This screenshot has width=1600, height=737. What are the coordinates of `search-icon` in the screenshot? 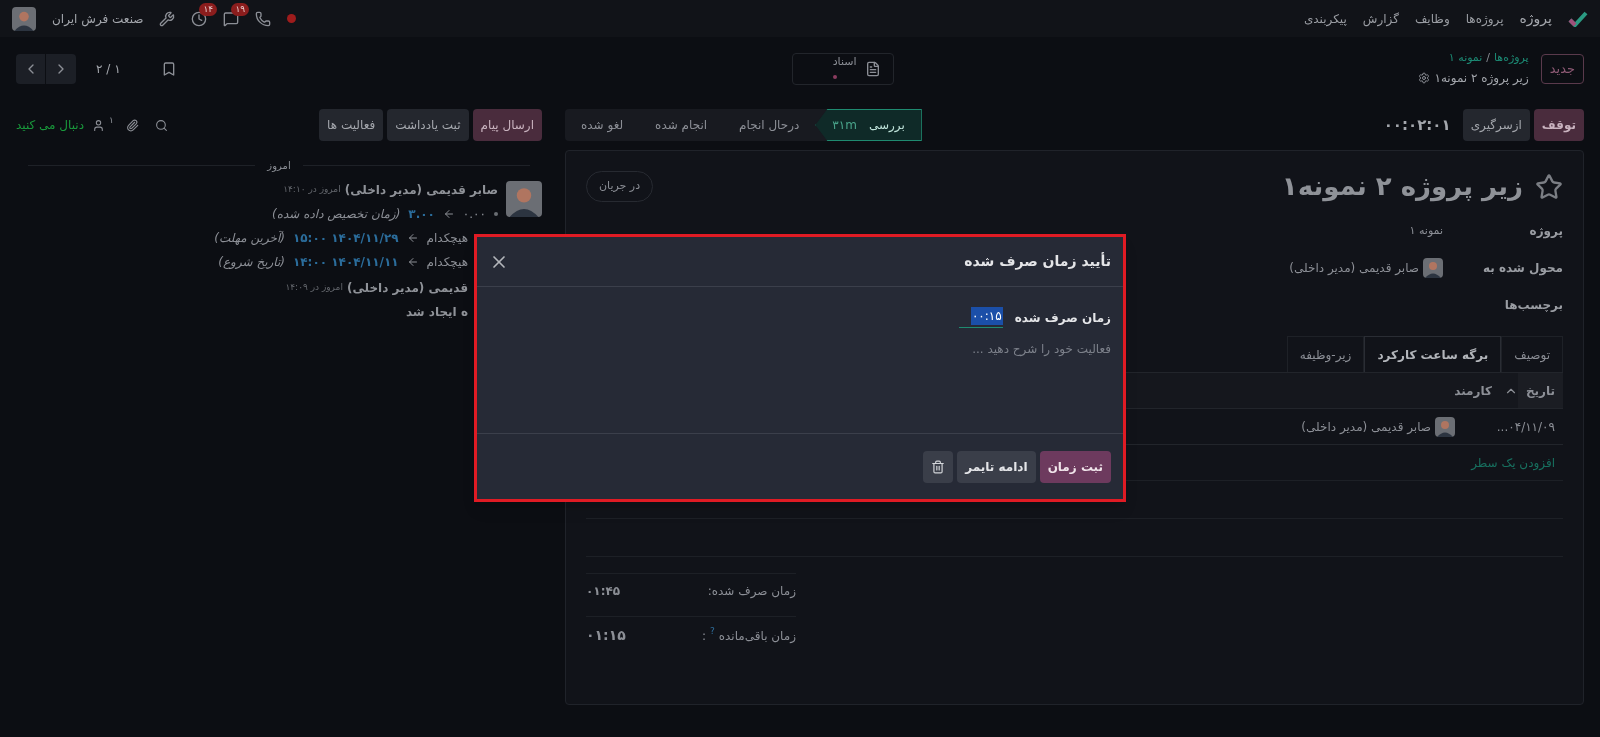 It's located at (161, 125).